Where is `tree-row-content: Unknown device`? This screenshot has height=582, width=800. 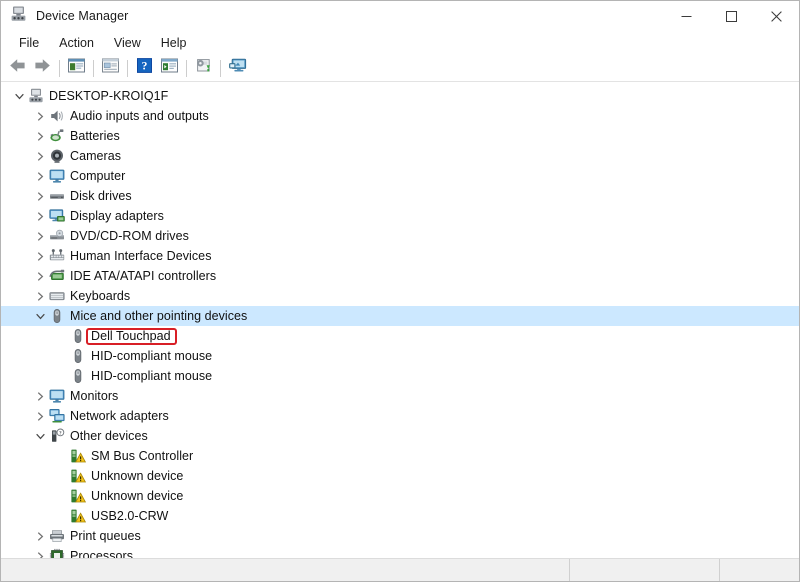
tree-row-content: Unknown device is located at coordinates (126, 476).